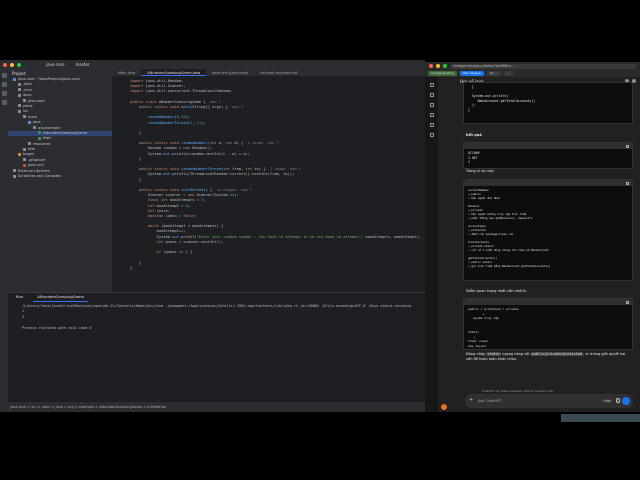 The image size is (640, 480). I want to click on tree-item-label: docs, so click(27, 95).